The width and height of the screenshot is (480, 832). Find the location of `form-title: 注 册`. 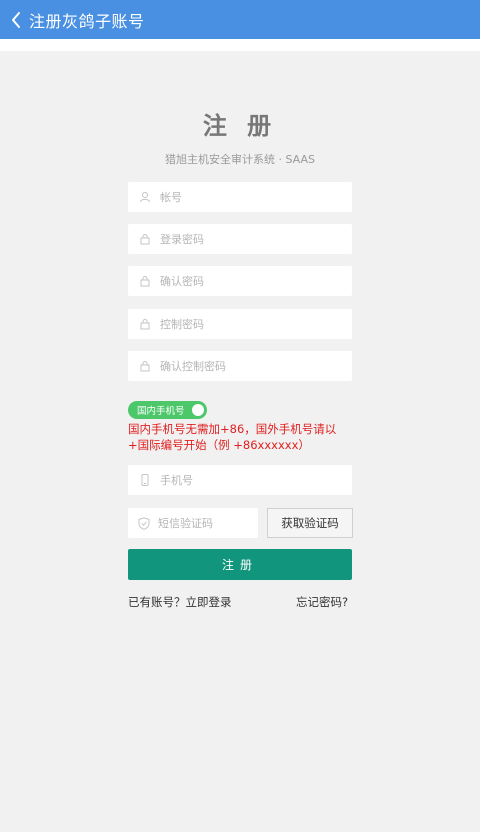

form-title: 注 册 is located at coordinates (240, 126).